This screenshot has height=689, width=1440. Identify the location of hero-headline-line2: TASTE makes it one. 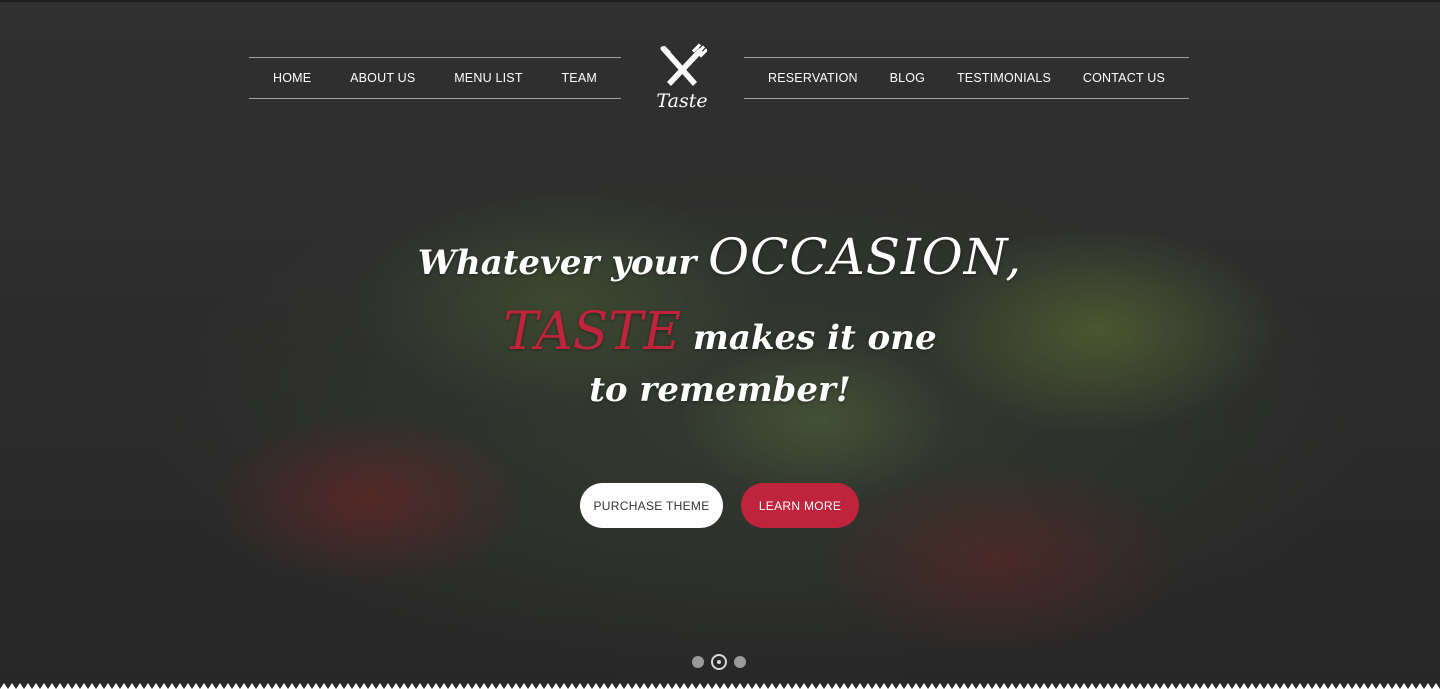
(720, 332).